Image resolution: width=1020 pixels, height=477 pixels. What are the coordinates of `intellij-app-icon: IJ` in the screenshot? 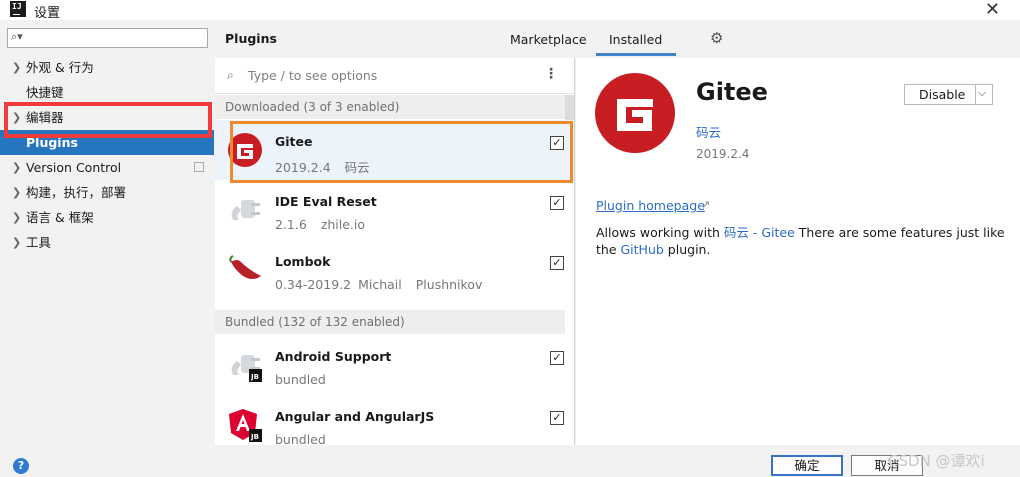 It's located at (18, 9).